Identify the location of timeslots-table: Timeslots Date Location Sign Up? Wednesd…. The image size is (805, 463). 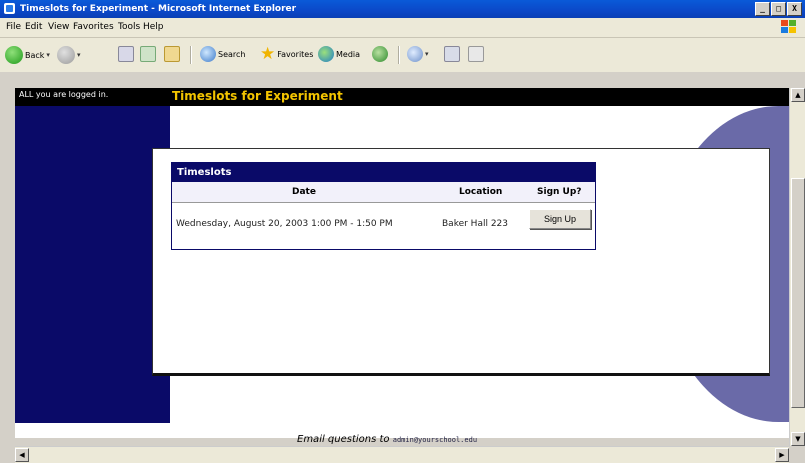
(383, 206).